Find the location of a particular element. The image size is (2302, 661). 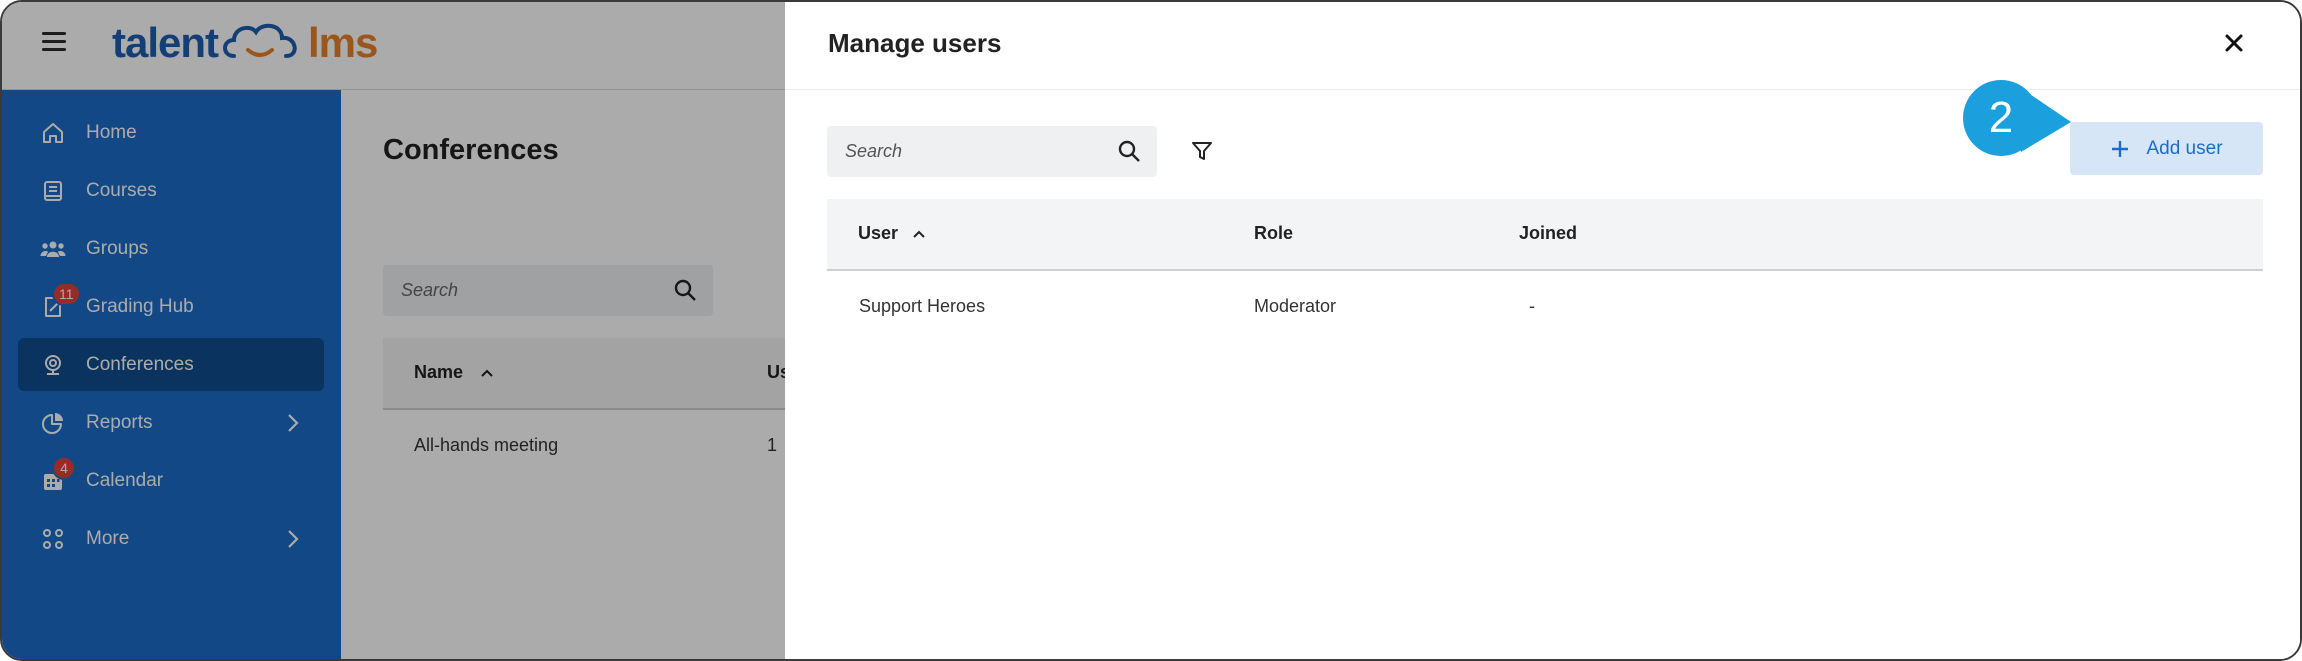

filter-icon is located at coordinates (1202, 151).